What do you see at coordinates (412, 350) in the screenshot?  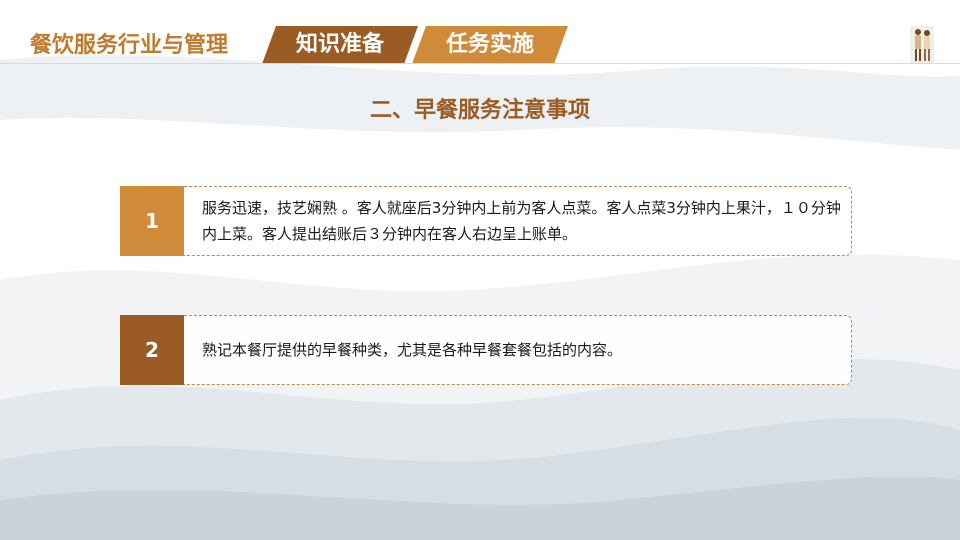 I see `item-text: 熟记本餐厅提供的早餐种类，尤其是各种早餐套餐包括的内容。` at bounding box center [412, 350].